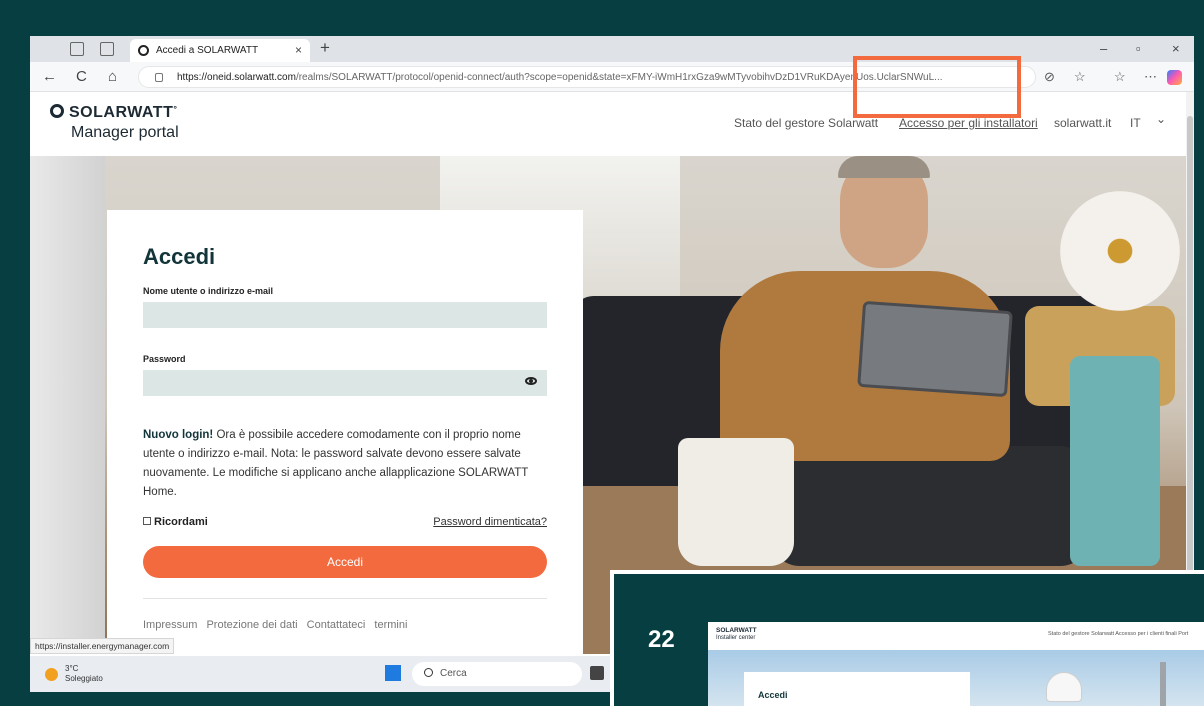 This screenshot has height=706, width=1204. I want to click on weather-widget: 3°C Soleggiato, so click(84, 674).